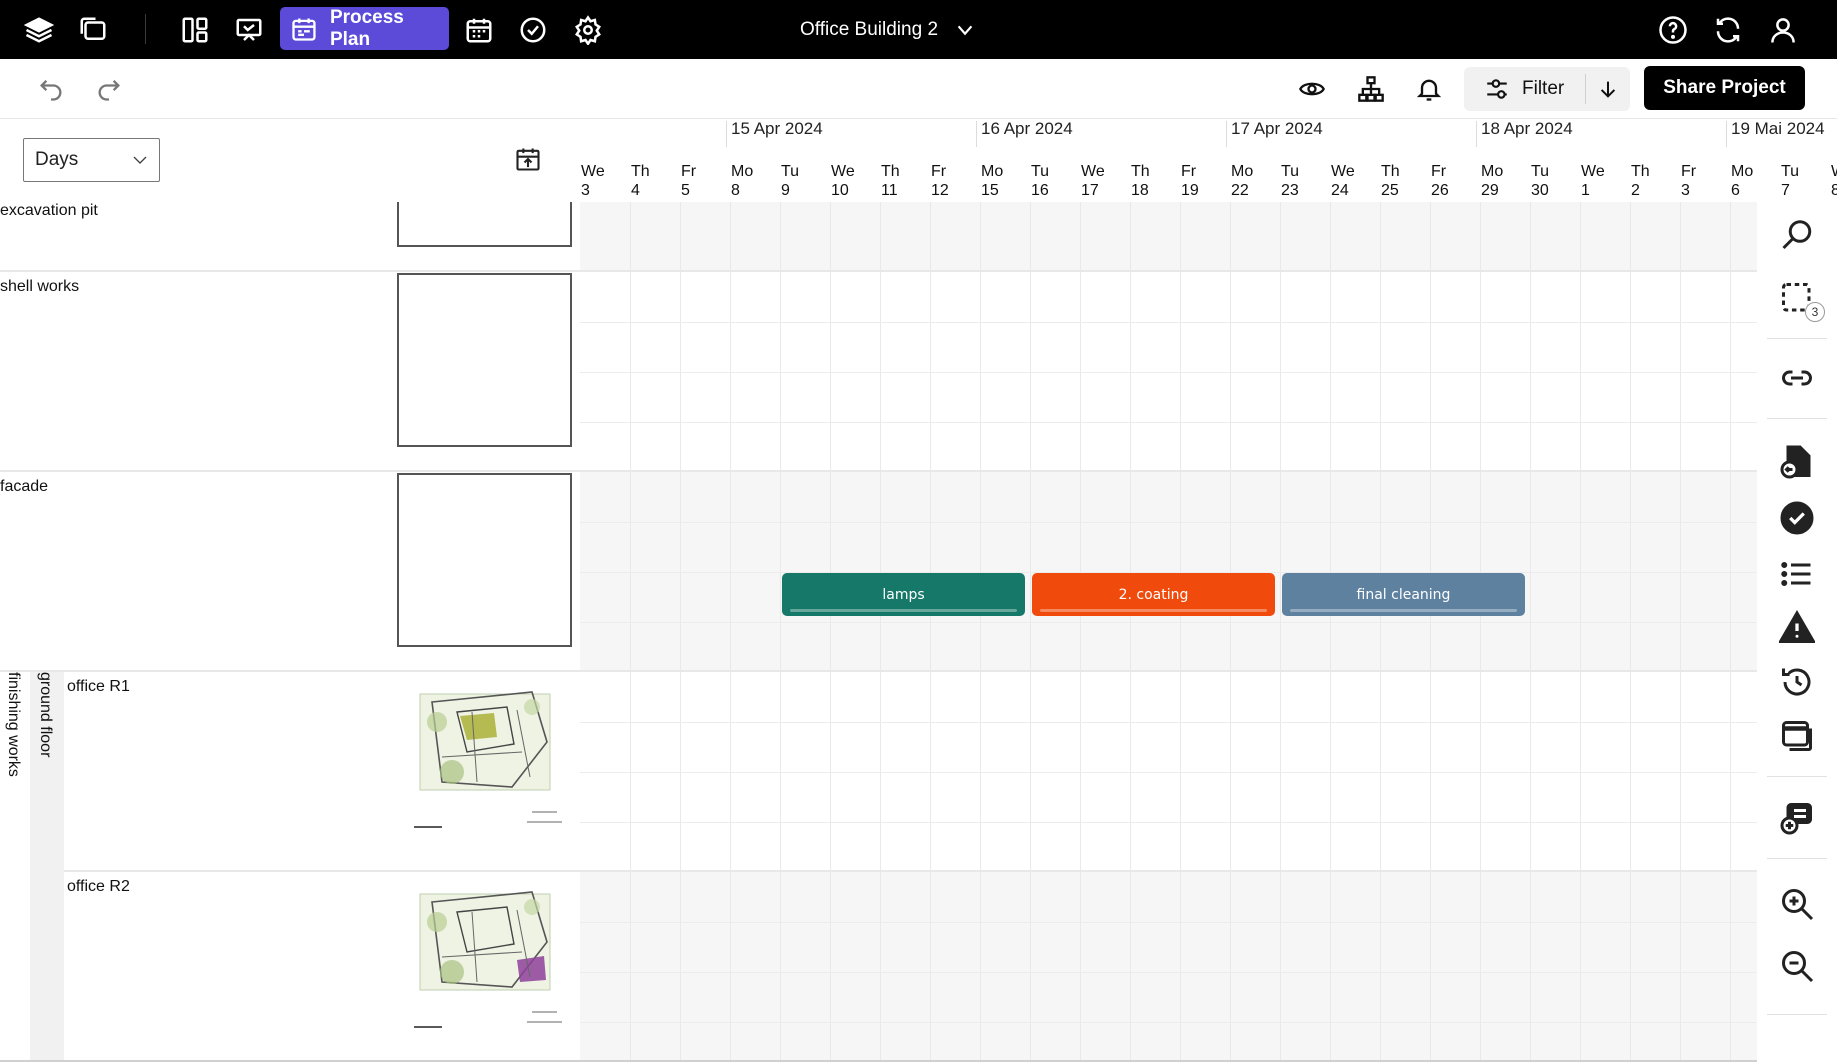  I want to click on group-label-floor: ground floor, so click(47, 866).